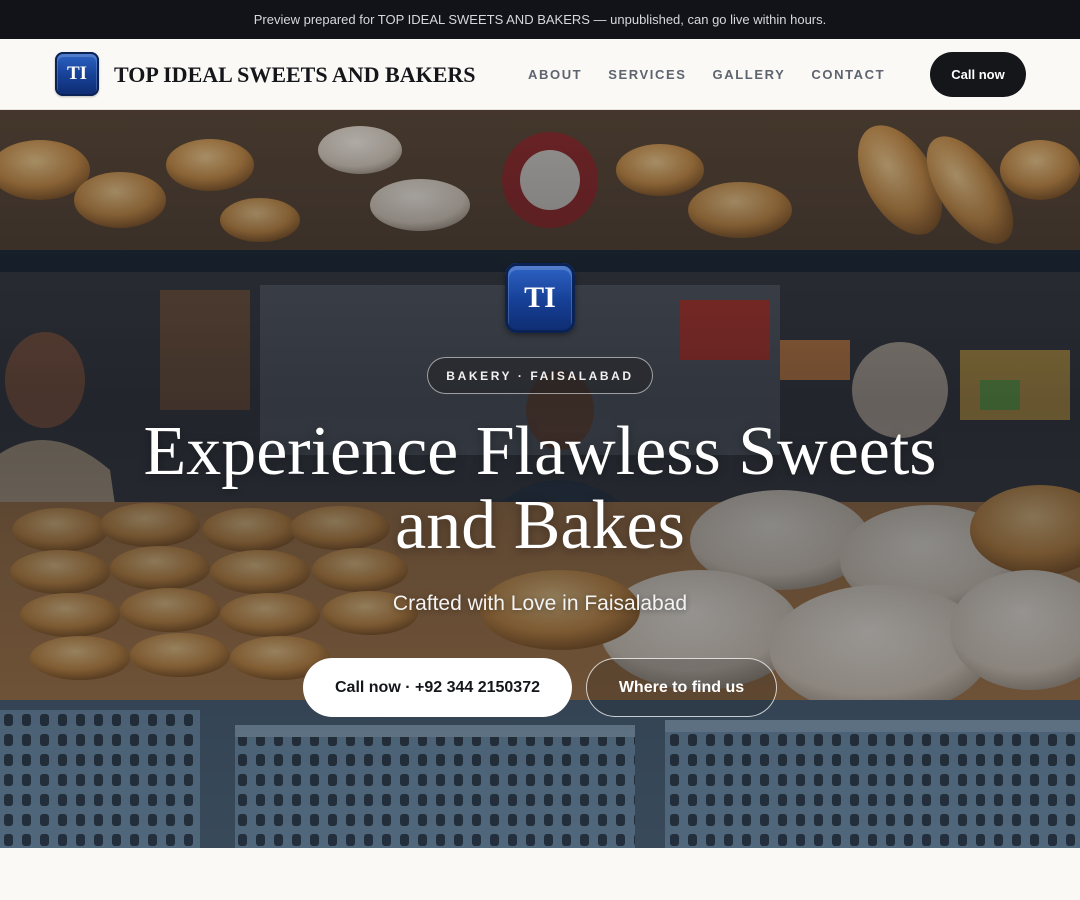 The width and height of the screenshot is (1080, 900). I want to click on main-nav: ABOUT SERVICES GALLERY CONTACT, so click(719, 74).